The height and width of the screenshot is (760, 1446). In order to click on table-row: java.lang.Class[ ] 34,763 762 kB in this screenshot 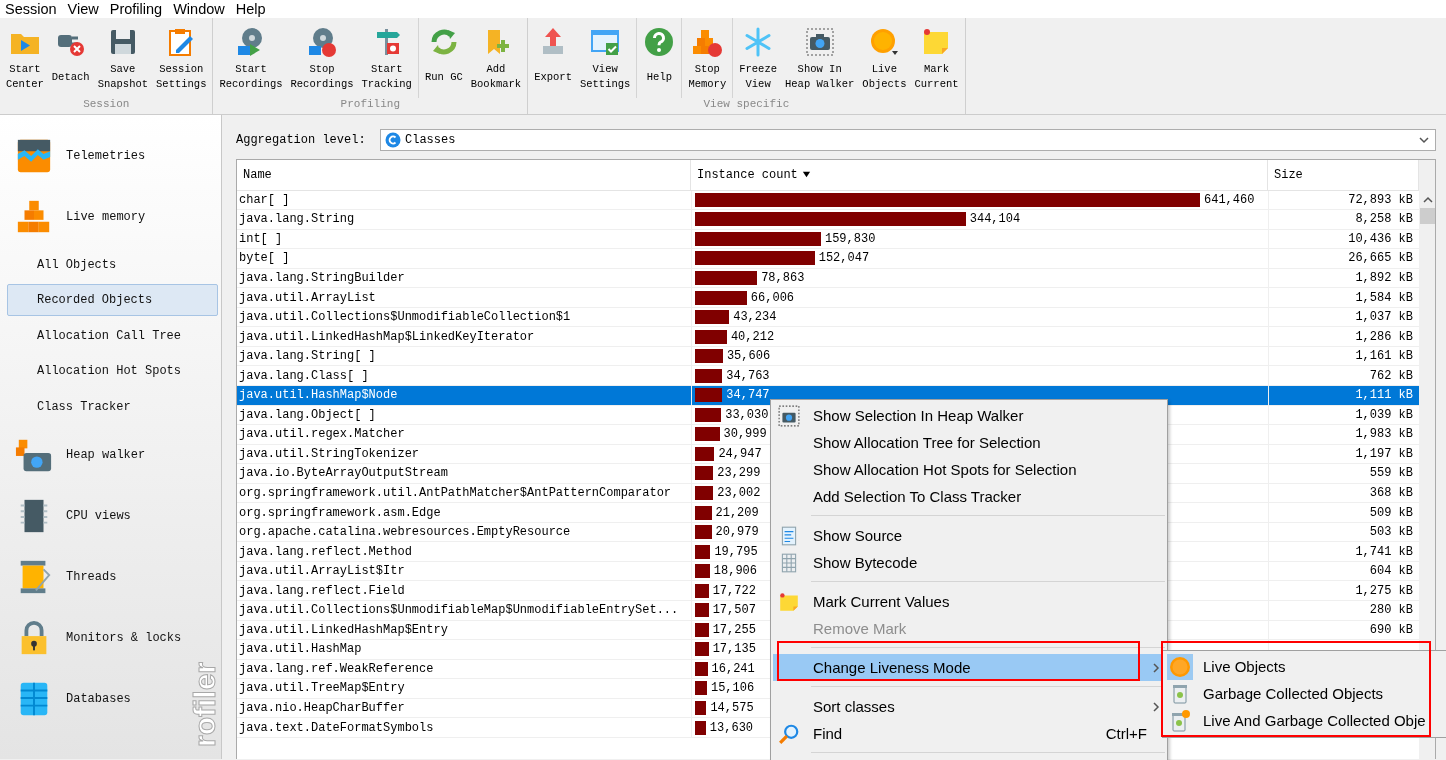, I will do `click(828, 376)`.